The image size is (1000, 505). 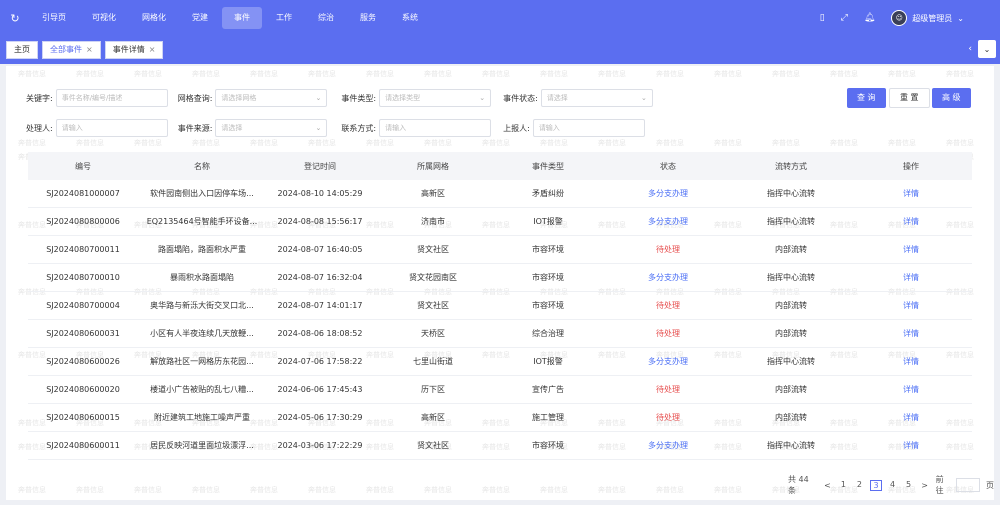 What do you see at coordinates (195, 98) in the screenshot?
I see `grid-label: 网格查询:` at bounding box center [195, 98].